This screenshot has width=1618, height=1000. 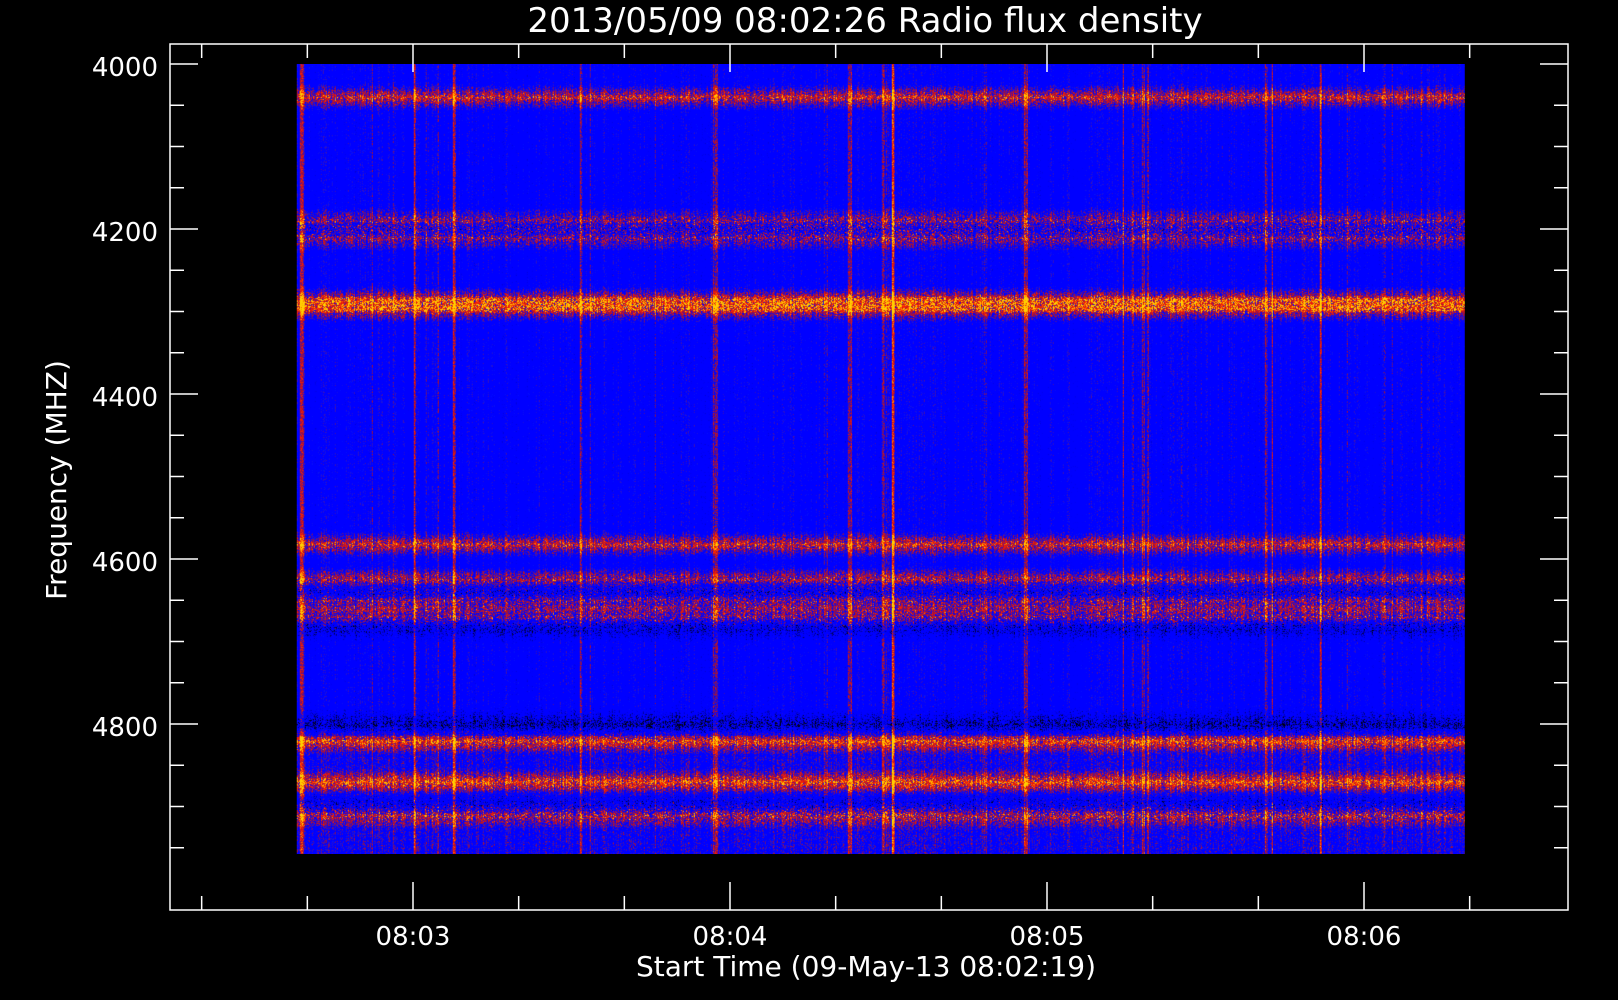 What do you see at coordinates (1047, 937) in the screenshot?
I see `x-tick-label-0805: 08:05` at bounding box center [1047, 937].